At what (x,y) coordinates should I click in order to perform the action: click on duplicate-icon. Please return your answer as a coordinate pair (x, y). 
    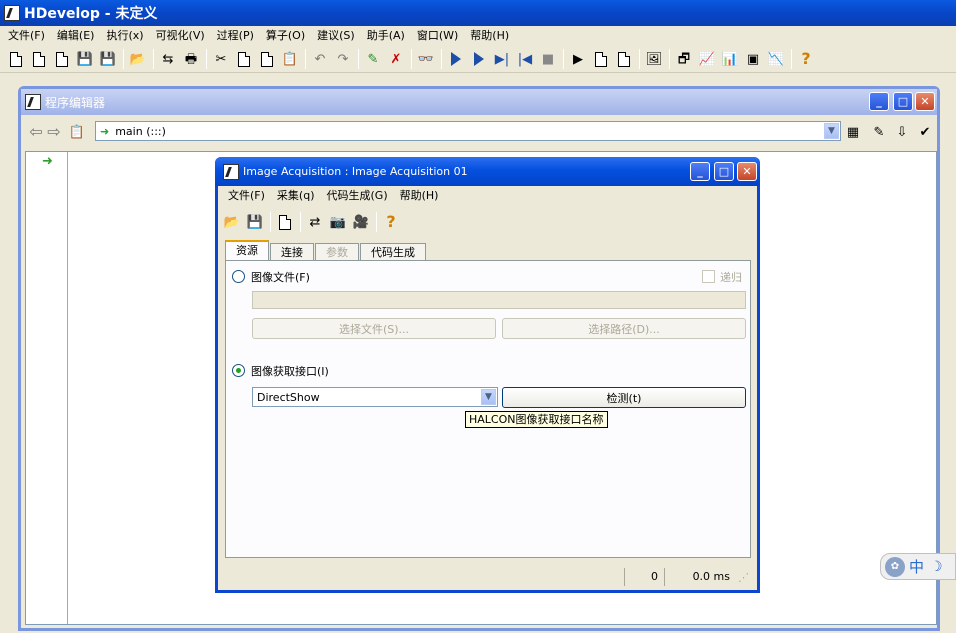
    Looking at the image, I should click on (267, 59).